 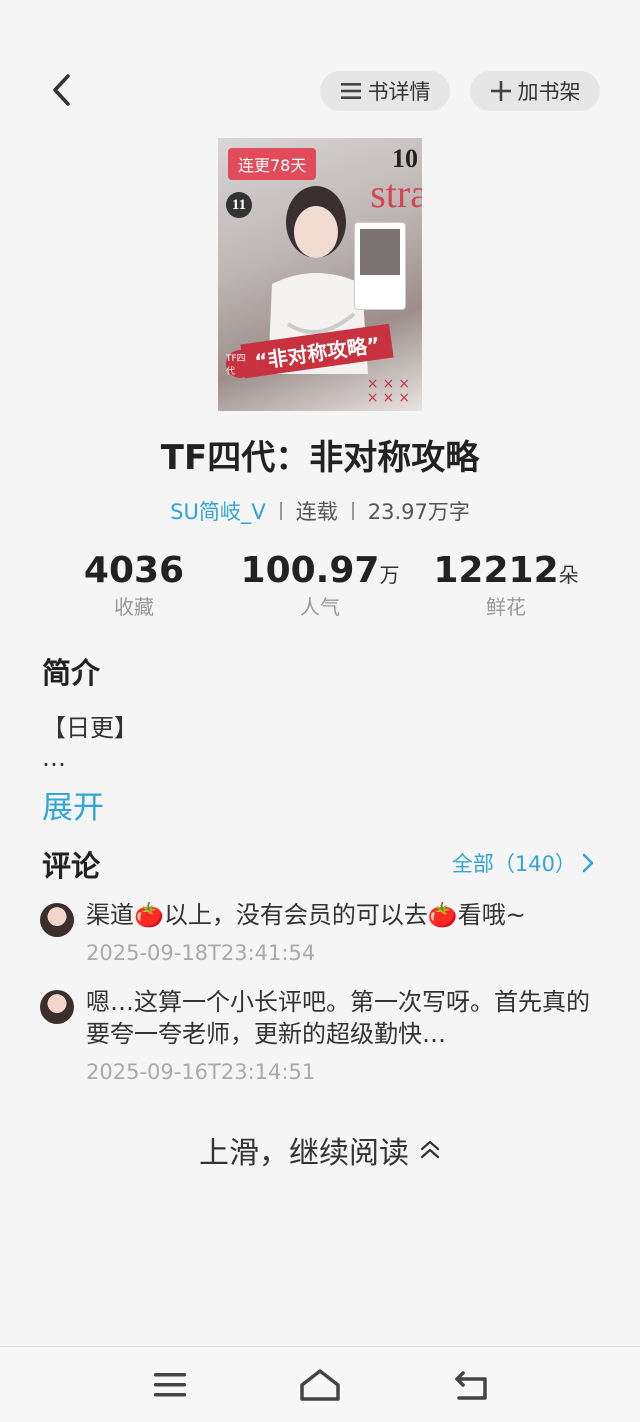 I want to click on stat-popularity: 100.97万 人气, so click(x=320, y=585).